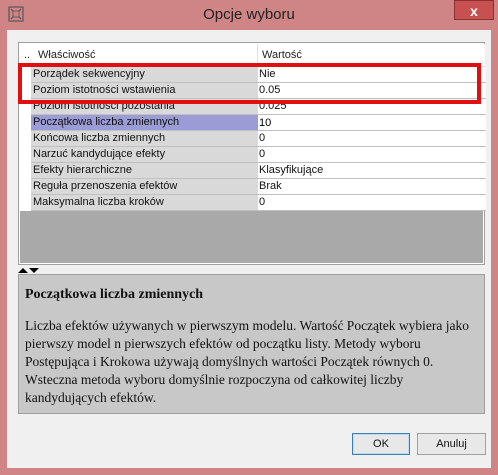  I want to click on grid-row: Reguła przenoszenia efektów Brak, so click(253, 187).